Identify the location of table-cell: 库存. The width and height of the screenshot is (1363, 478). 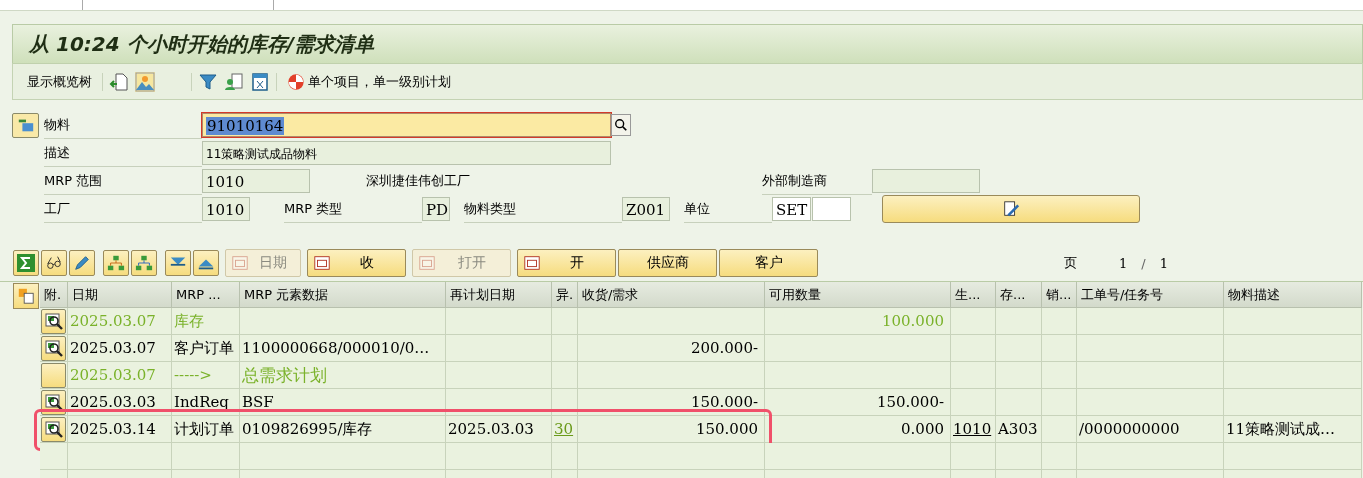
(206, 321).